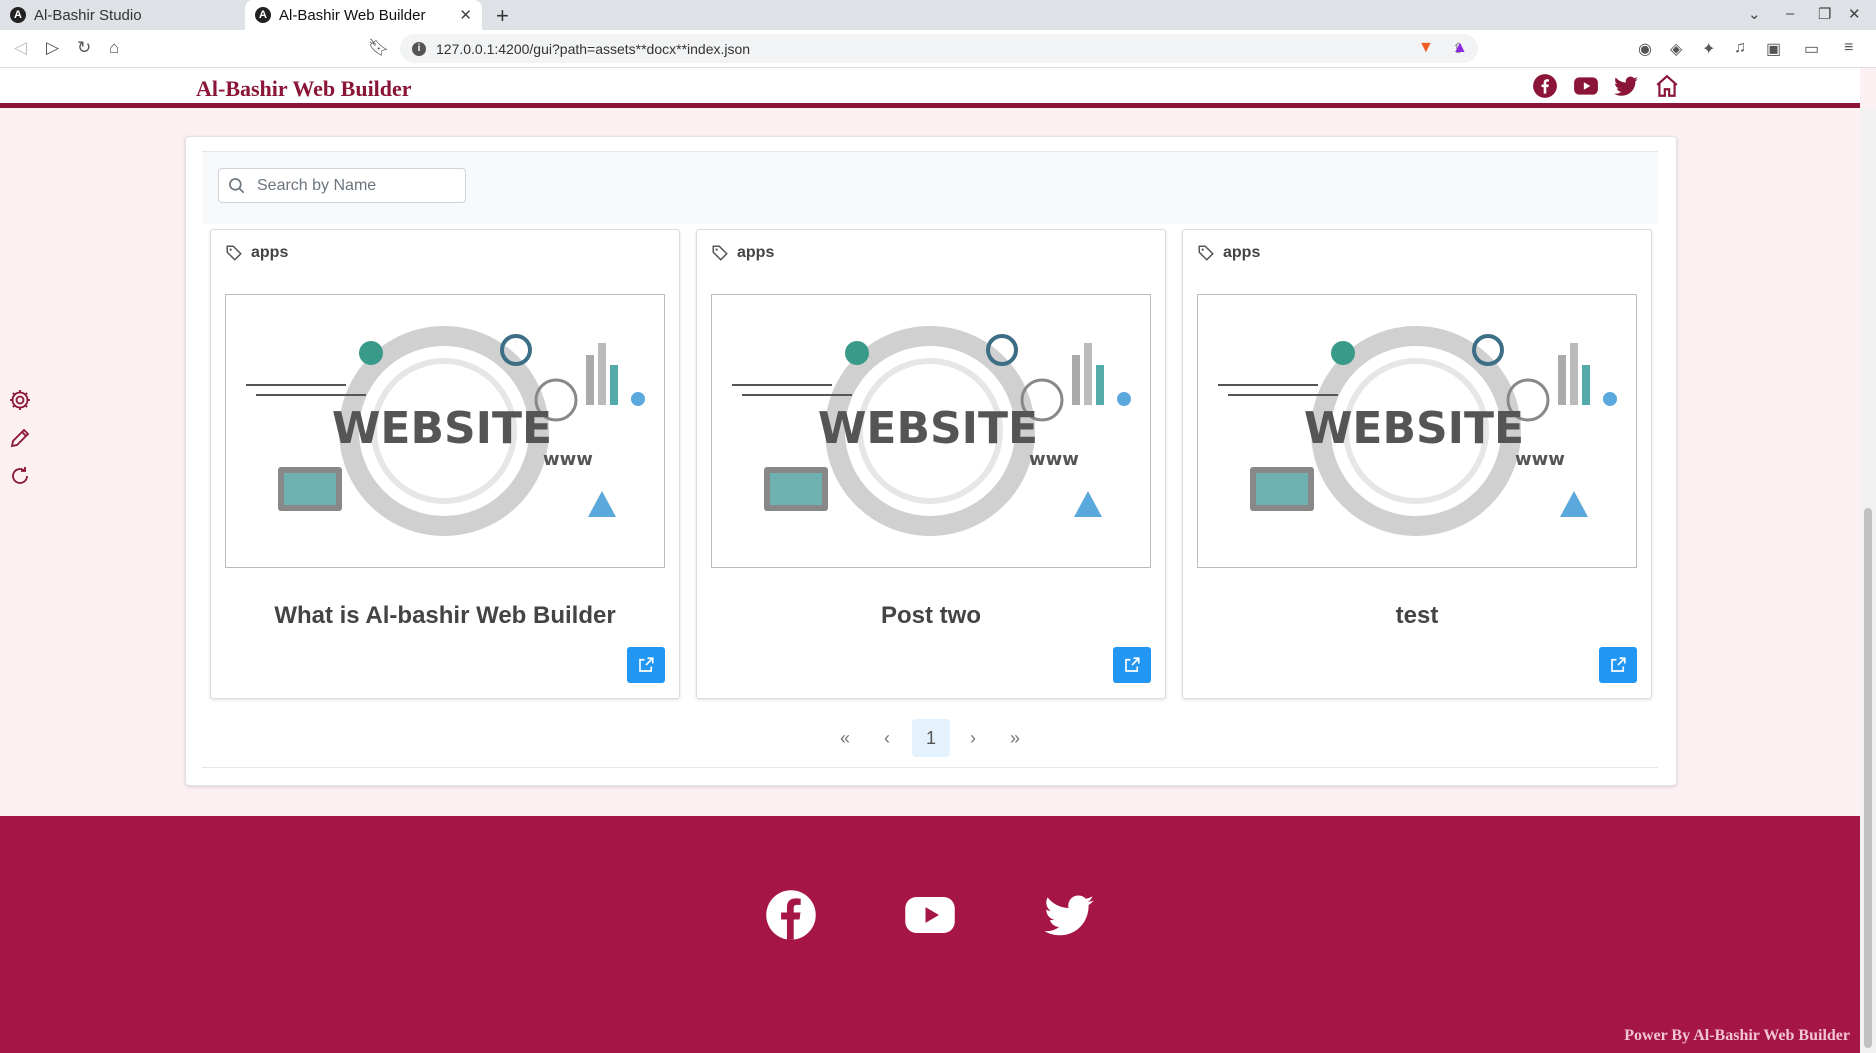 The width and height of the screenshot is (1876, 1053). Describe the element at coordinates (1676, 49) in the screenshot. I see `extension-icon: ◈` at that location.